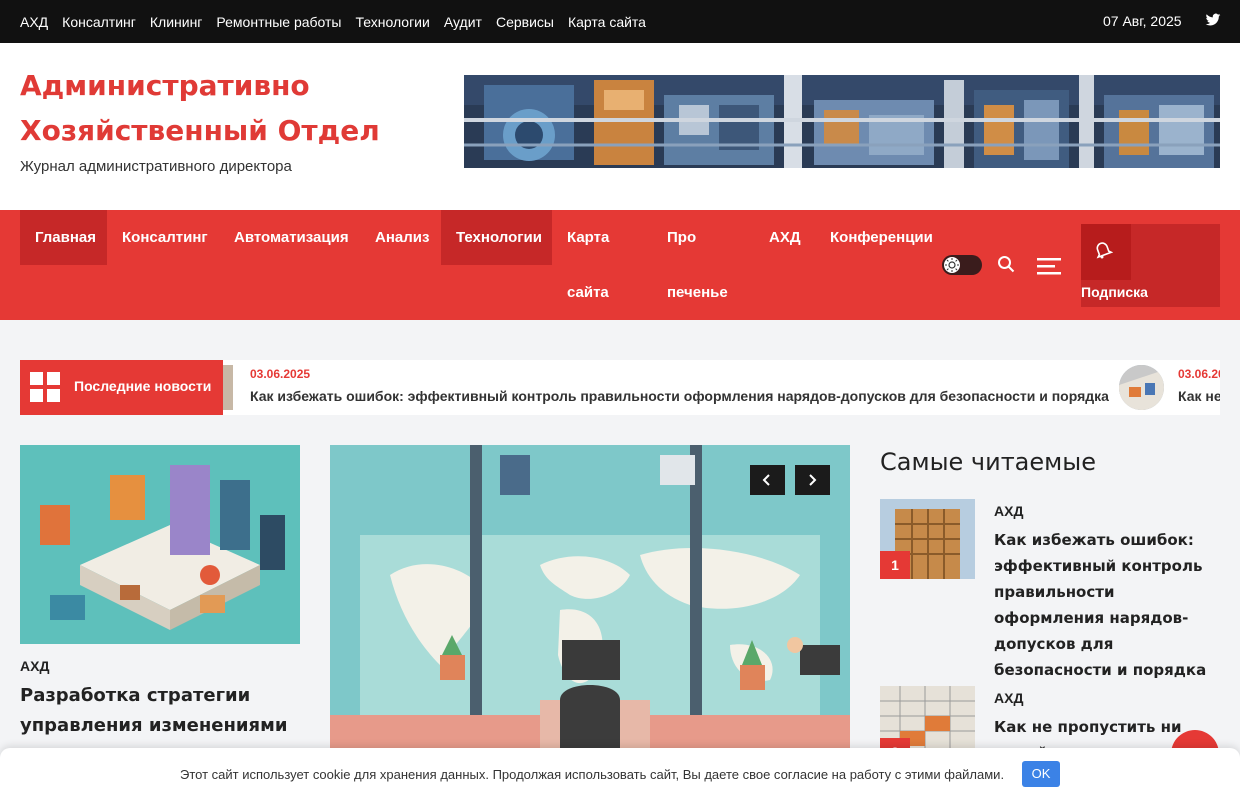  What do you see at coordinates (784, 237) in the screenshot?
I see `nav-item-ahd: АХД` at bounding box center [784, 237].